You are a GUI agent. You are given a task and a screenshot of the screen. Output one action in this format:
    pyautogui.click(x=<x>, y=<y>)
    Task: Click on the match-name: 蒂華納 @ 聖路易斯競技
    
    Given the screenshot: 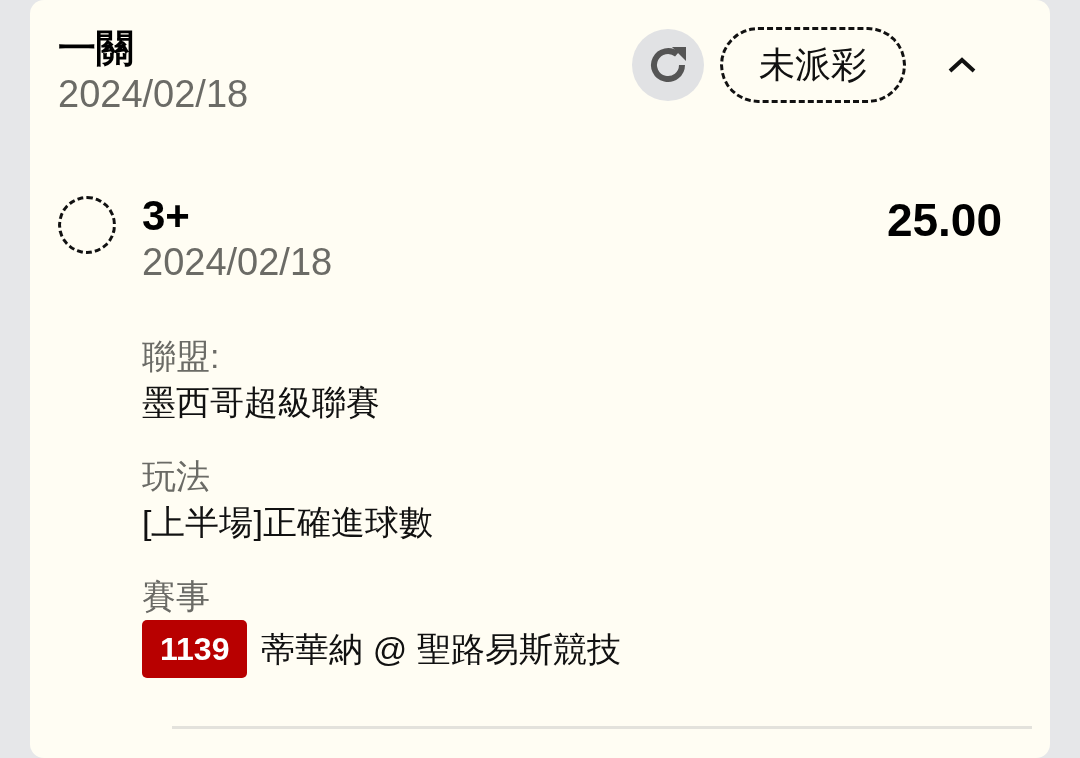 What is the action you would take?
    pyautogui.click(x=441, y=649)
    